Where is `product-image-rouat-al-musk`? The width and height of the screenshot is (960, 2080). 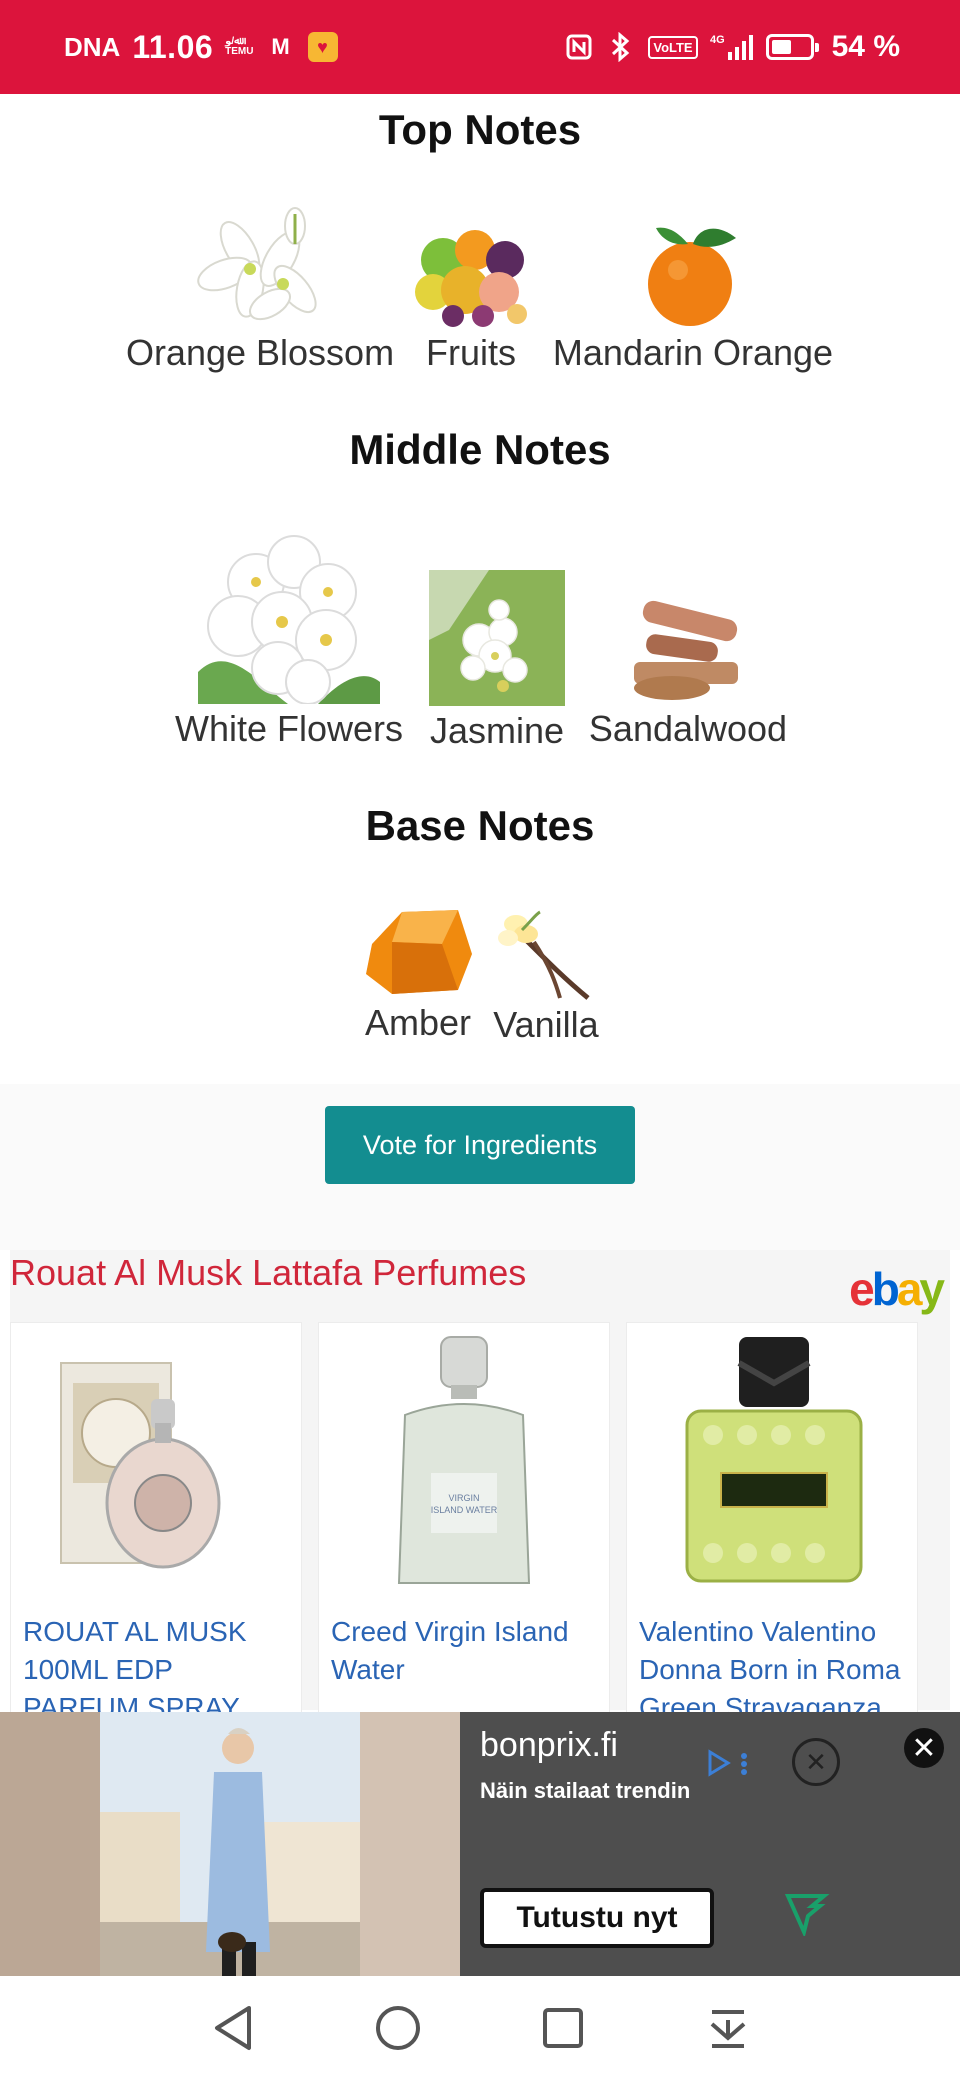
product-image-rouat-al-musk is located at coordinates (156, 1459).